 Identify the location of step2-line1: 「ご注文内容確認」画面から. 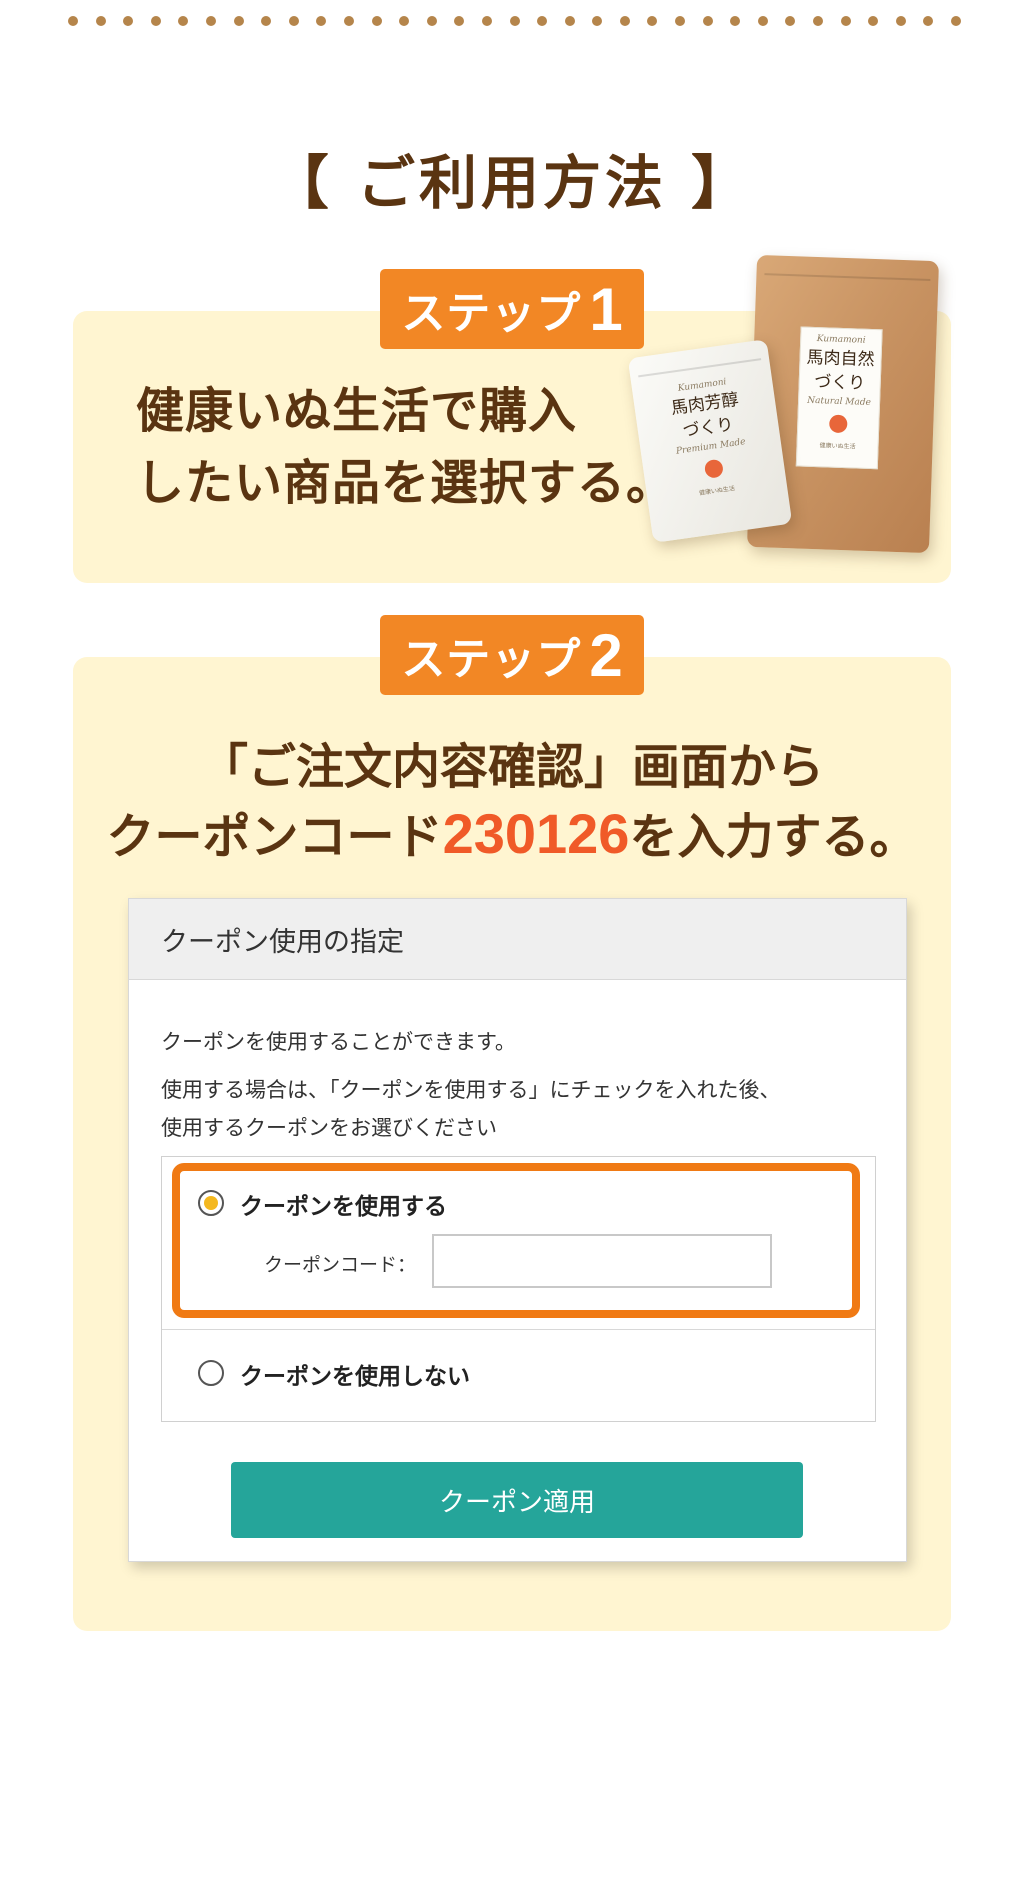
(511, 767).